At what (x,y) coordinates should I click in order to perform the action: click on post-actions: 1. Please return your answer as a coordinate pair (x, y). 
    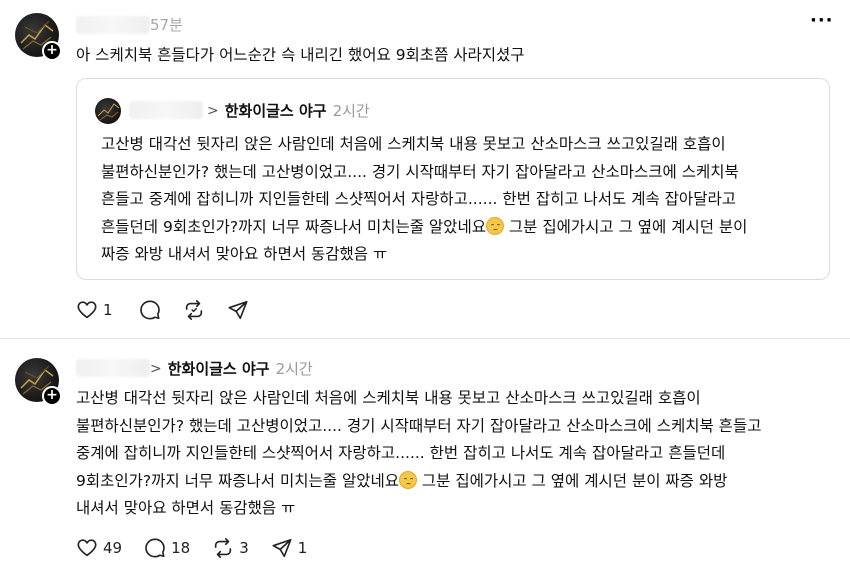
    Looking at the image, I should click on (173, 310).